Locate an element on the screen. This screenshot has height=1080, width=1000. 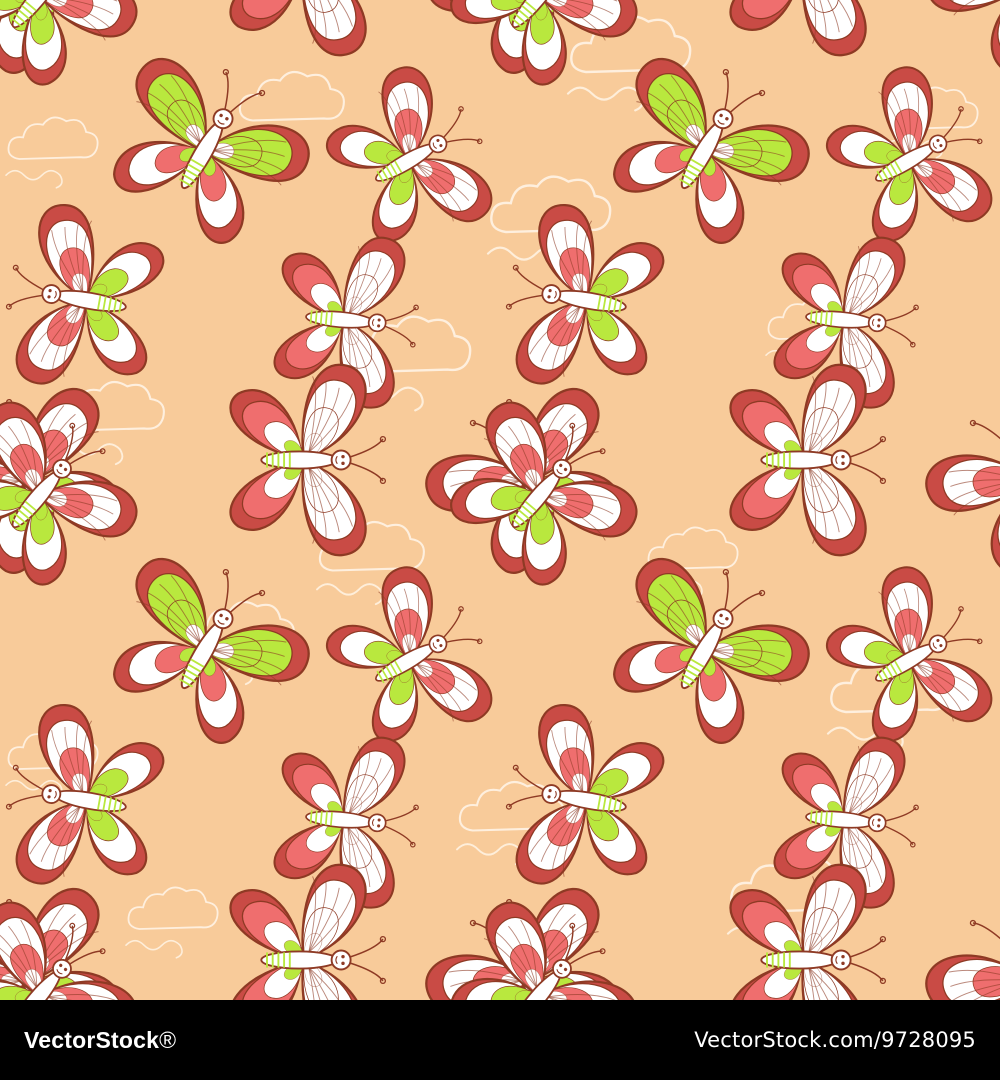
watermark-brand-name: VectorStock is located at coordinates (92, 1039).